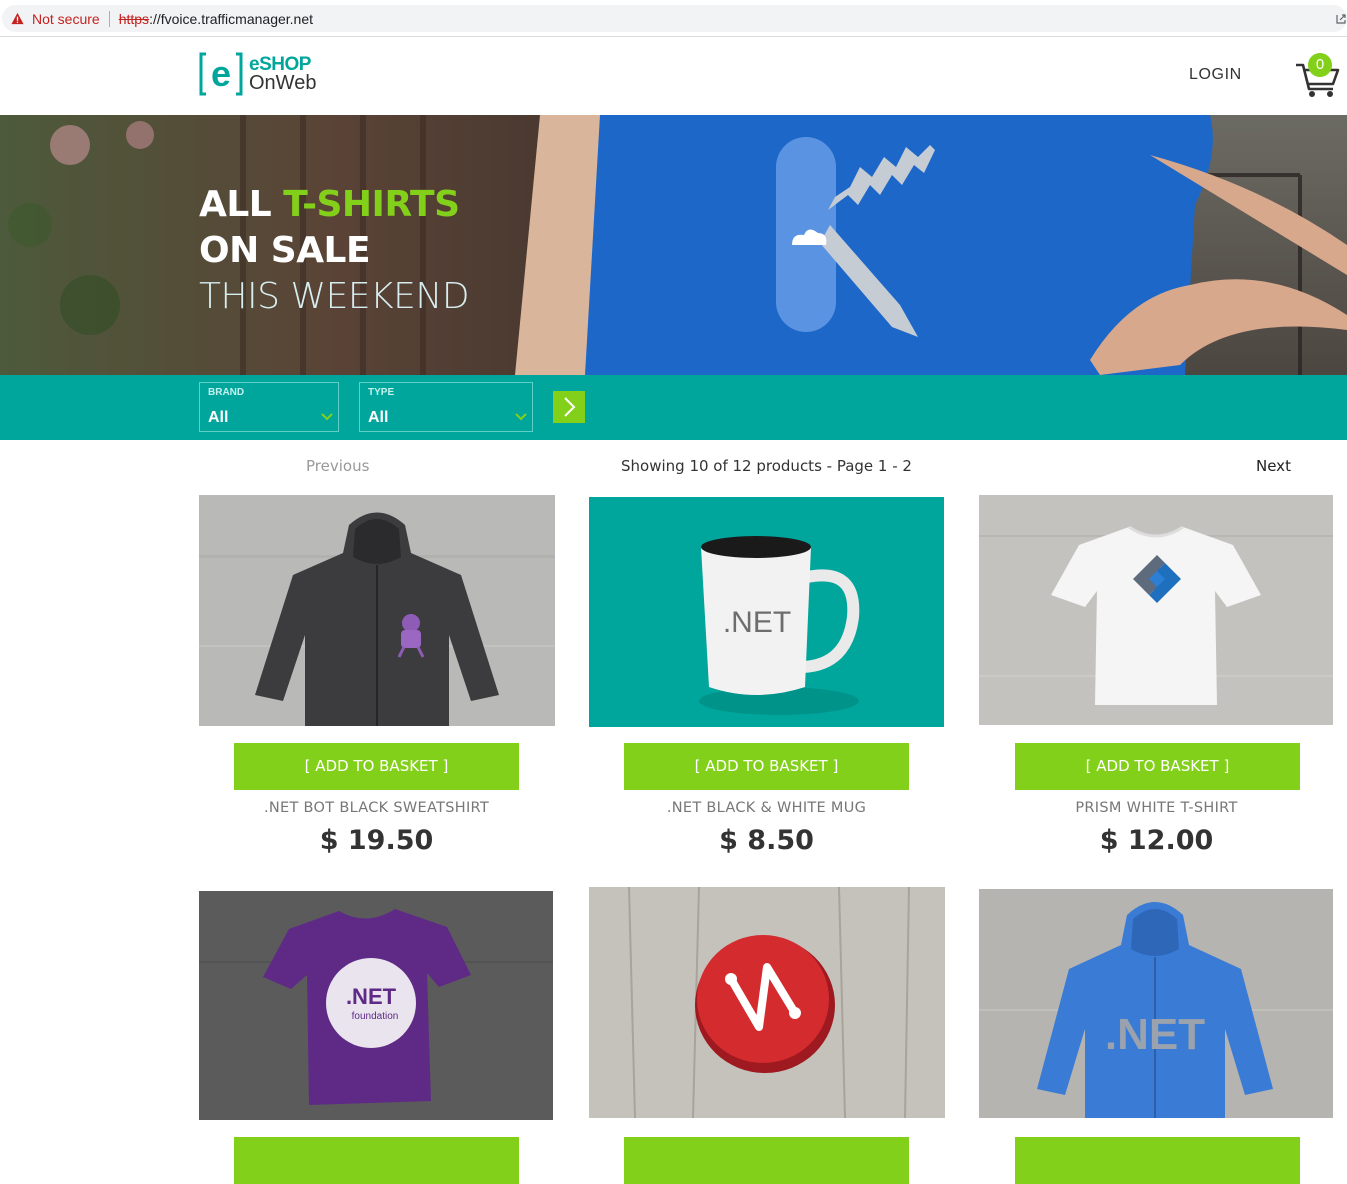 Image resolution: width=1347 pixels, height=1184 pixels. I want to click on type-value: All, so click(378, 417).